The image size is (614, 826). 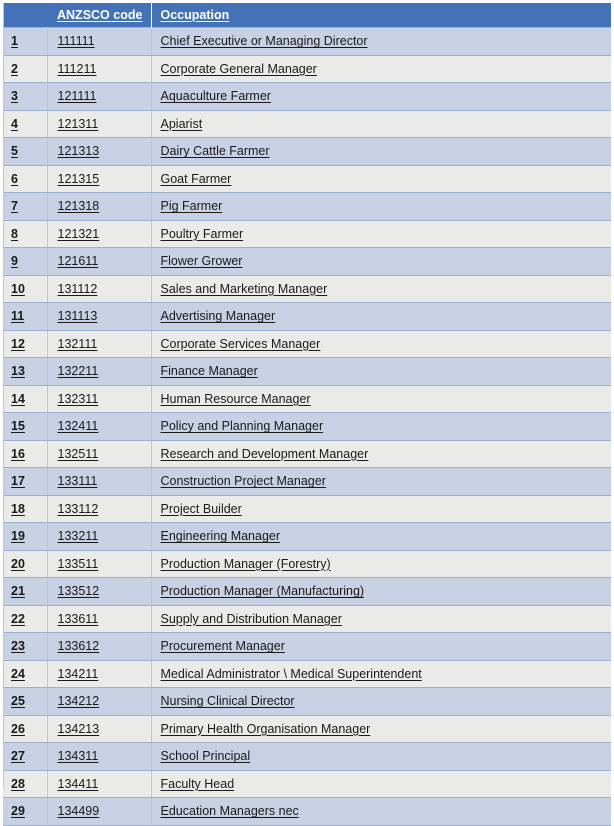 I want to click on occupation-cell: Corporate General Manager, so click(x=381, y=69).